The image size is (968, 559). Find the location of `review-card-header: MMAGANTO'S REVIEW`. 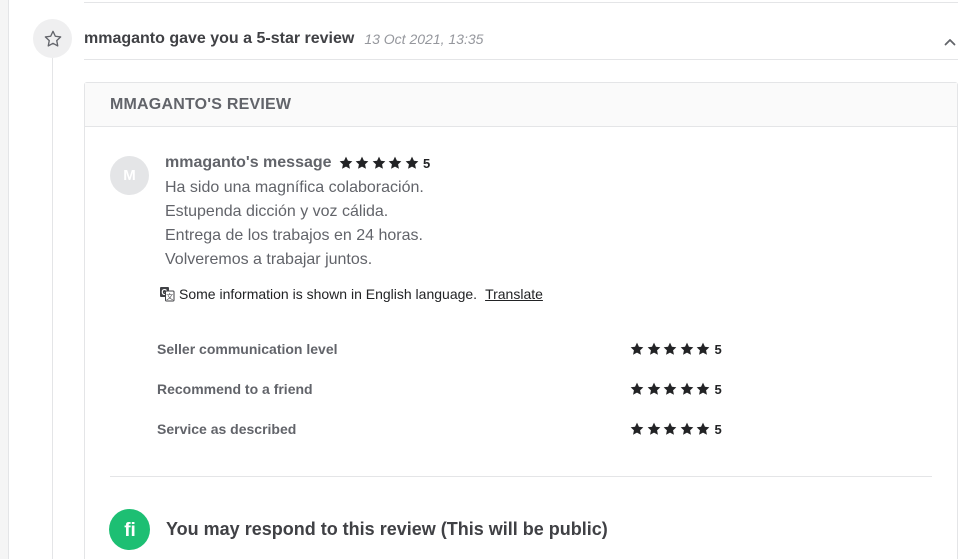

review-card-header: MMAGANTO'S REVIEW is located at coordinates (521, 105).